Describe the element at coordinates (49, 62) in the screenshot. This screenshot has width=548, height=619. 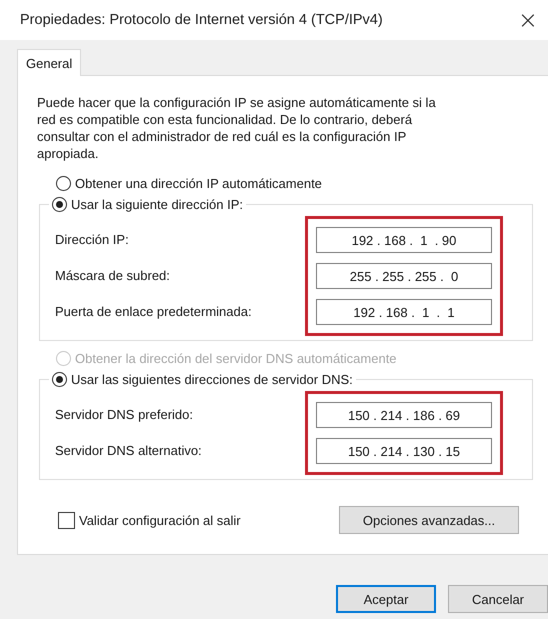
I see `tab: General` at that location.